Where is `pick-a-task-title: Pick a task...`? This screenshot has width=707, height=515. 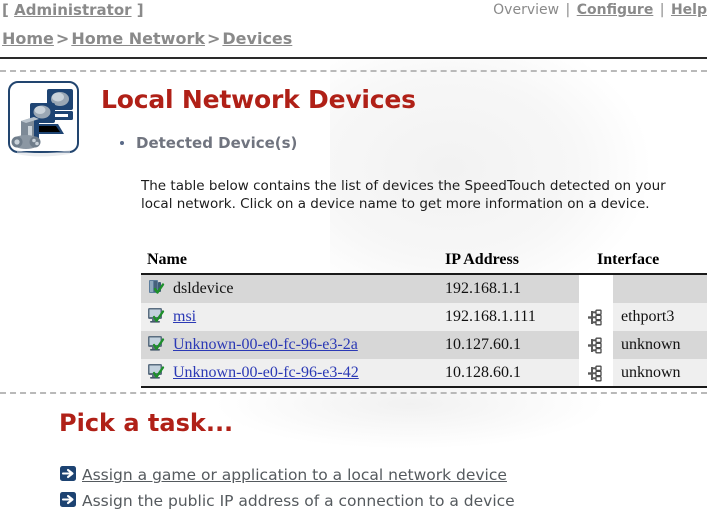
pick-a-task-title: Pick a task... is located at coordinates (146, 423).